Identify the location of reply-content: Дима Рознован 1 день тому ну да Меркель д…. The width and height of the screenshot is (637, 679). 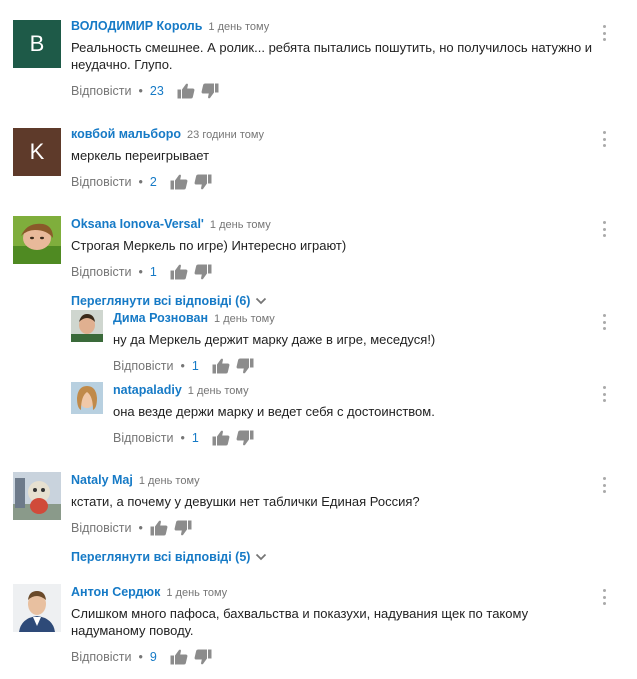
(355, 342).